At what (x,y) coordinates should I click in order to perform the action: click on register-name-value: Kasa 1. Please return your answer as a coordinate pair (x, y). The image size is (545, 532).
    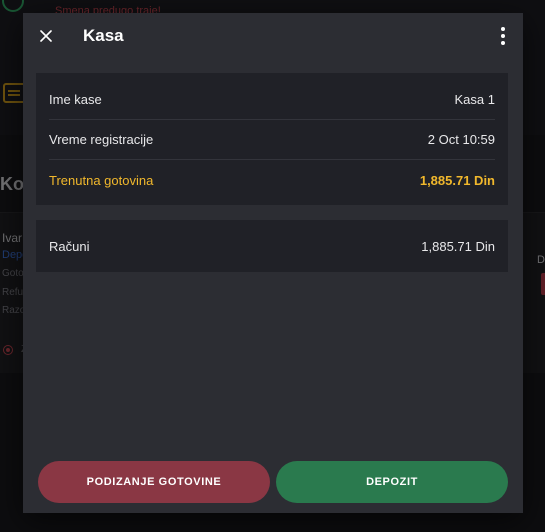
    Looking at the image, I should click on (474, 99).